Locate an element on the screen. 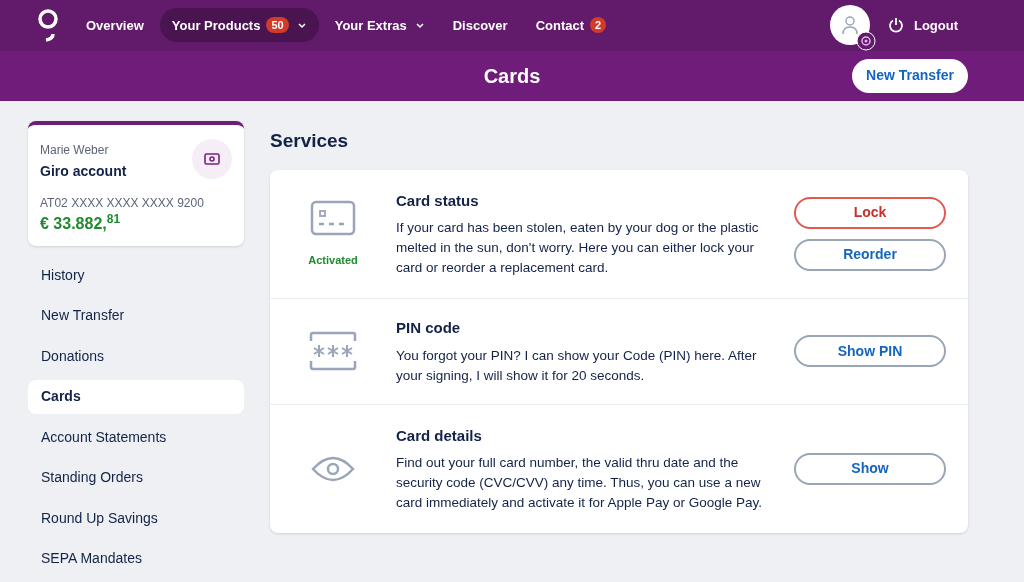  account-balance: € 33.882,$^{81}$ is located at coordinates (81, 223).